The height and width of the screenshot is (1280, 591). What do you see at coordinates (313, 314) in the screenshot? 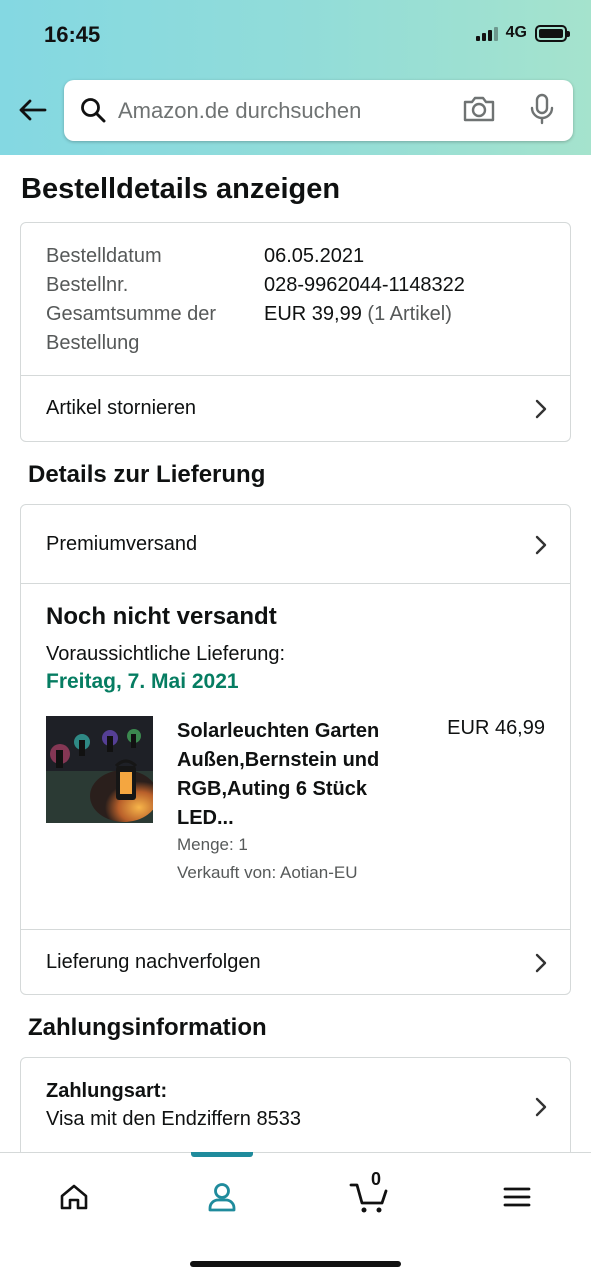
I see `order-total-amount: EUR 39,99` at bounding box center [313, 314].